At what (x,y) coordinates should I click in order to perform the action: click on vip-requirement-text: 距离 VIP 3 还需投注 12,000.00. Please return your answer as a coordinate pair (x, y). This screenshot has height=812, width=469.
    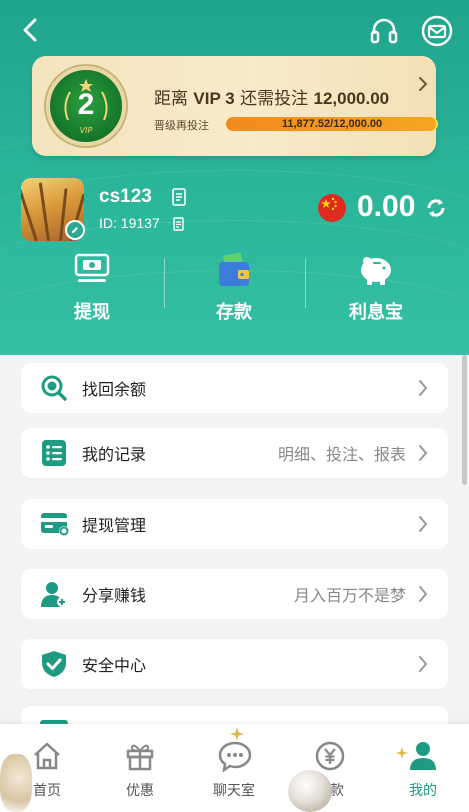
    Looking at the image, I should click on (272, 99).